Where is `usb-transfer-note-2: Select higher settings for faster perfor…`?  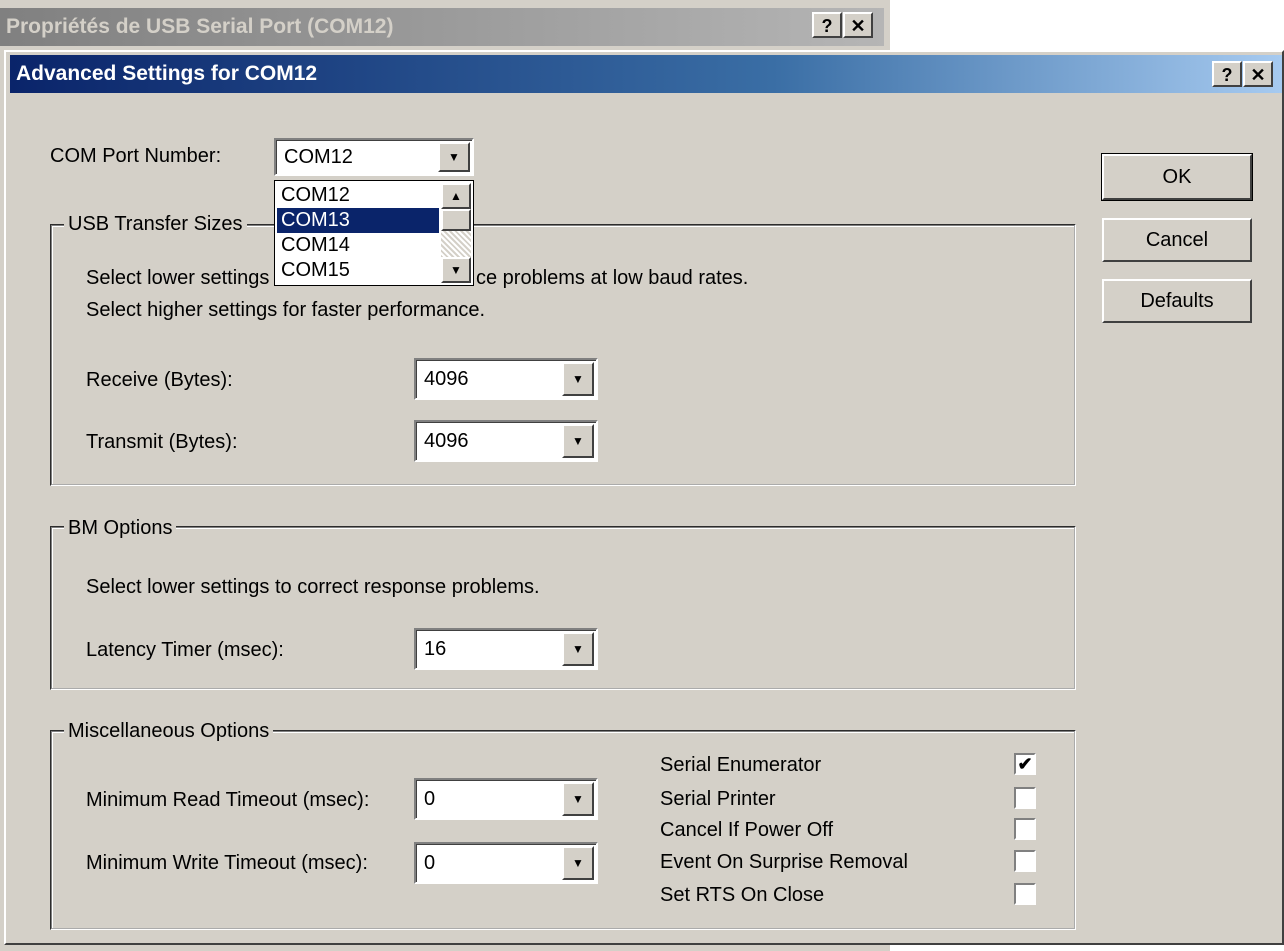 usb-transfer-note-2: Select higher settings for faster perfor… is located at coordinates (286, 310).